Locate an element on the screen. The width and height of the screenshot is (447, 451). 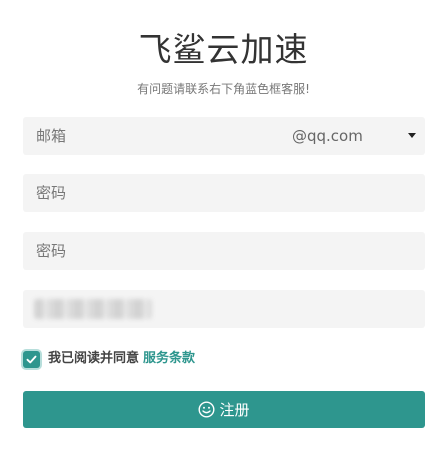
agree-checkbox is located at coordinates (31, 359).